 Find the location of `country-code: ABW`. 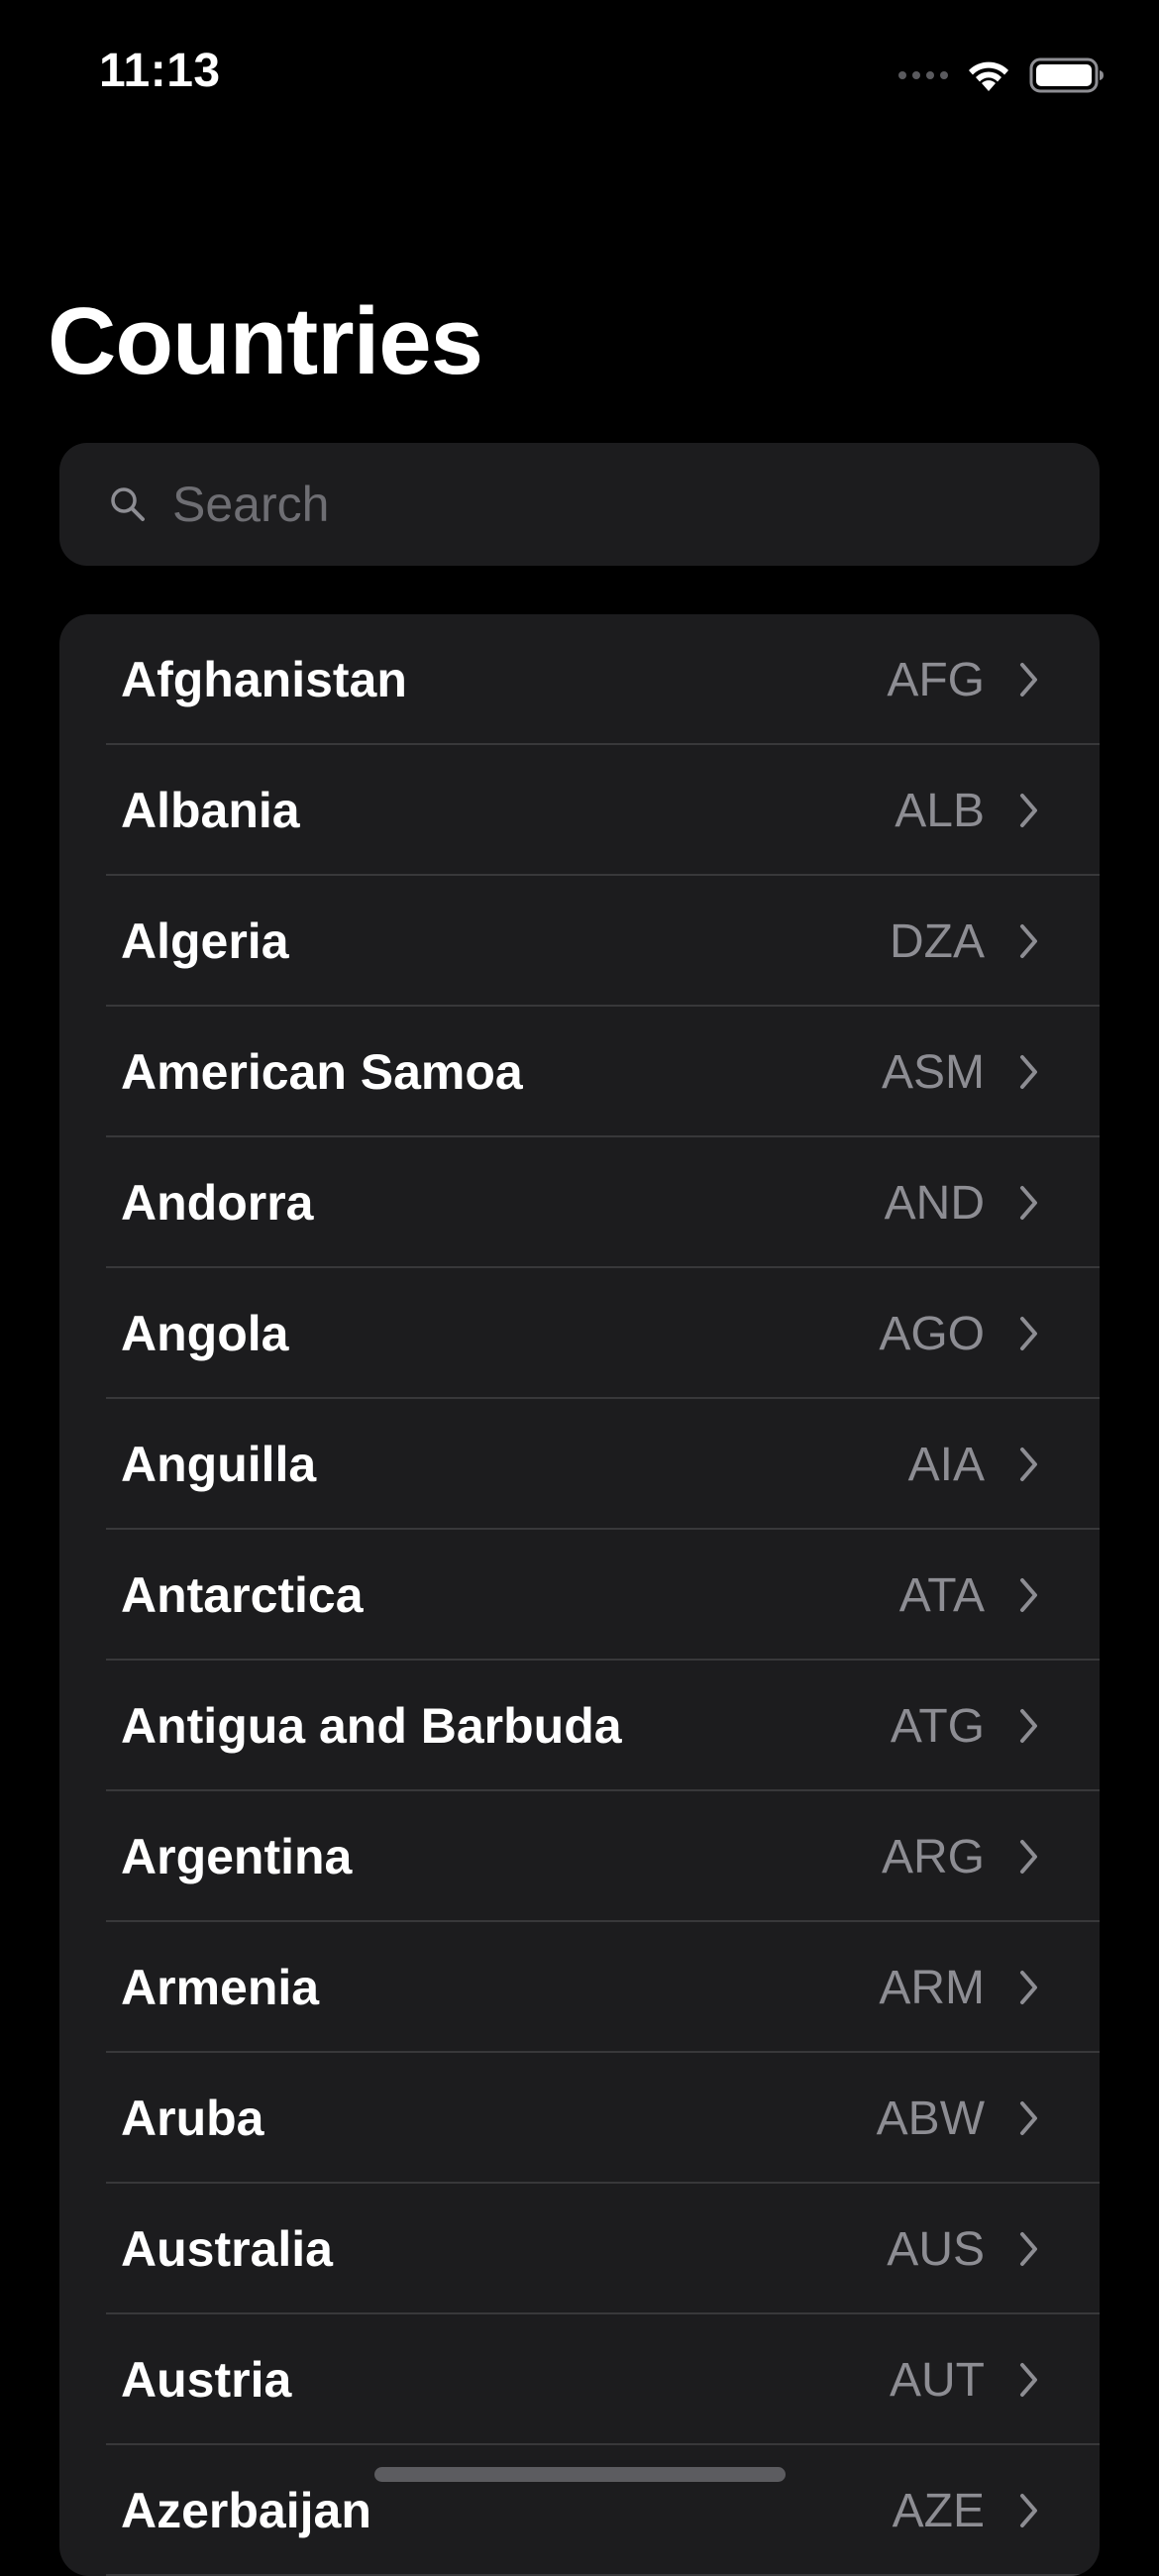

country-code: ABW is located at coordinates (931, 2118).